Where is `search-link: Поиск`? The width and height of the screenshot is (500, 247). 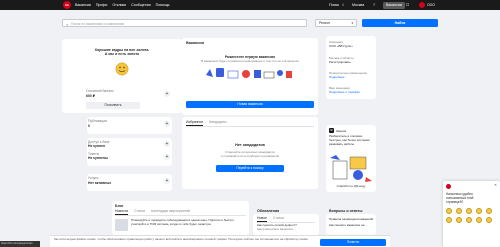
search-link: Поиск is located at coordinates (334, 5).